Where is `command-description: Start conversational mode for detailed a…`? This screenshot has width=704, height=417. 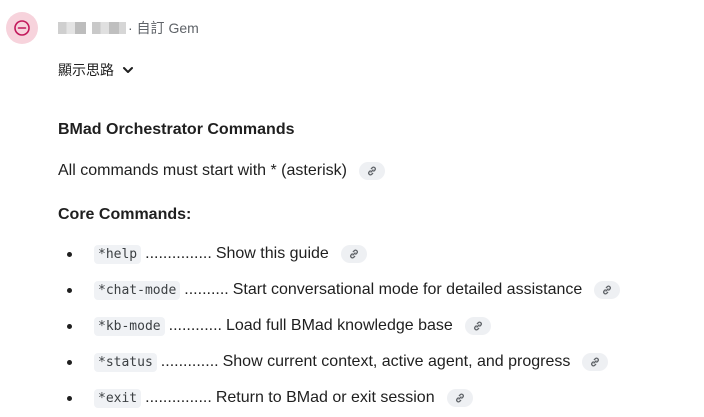 command-description: Start conversational mode for detailed a… is located at coordinates (407, 289).